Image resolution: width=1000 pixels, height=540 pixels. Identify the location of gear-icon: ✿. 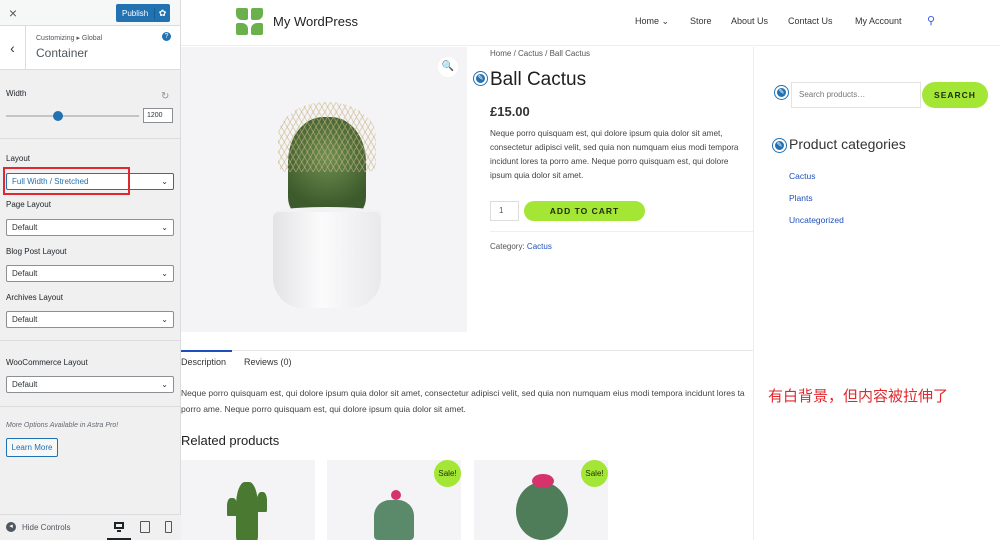
(162, 13).